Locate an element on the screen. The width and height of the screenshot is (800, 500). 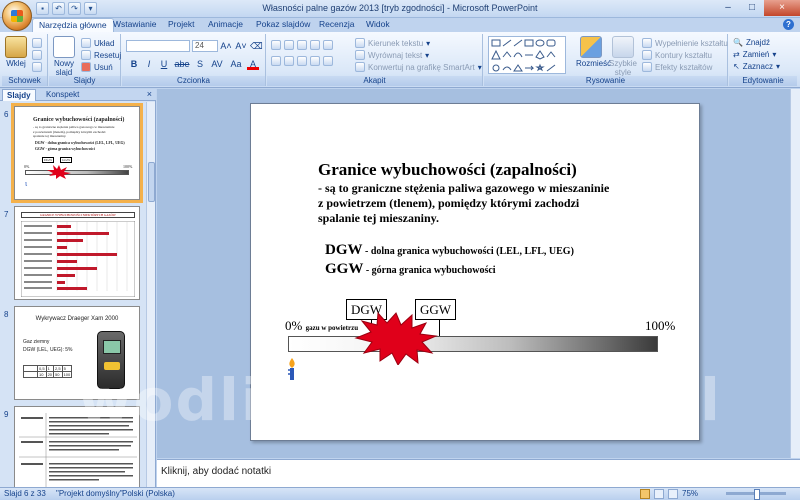
italic-button: I is located at coordinates (149, 64).